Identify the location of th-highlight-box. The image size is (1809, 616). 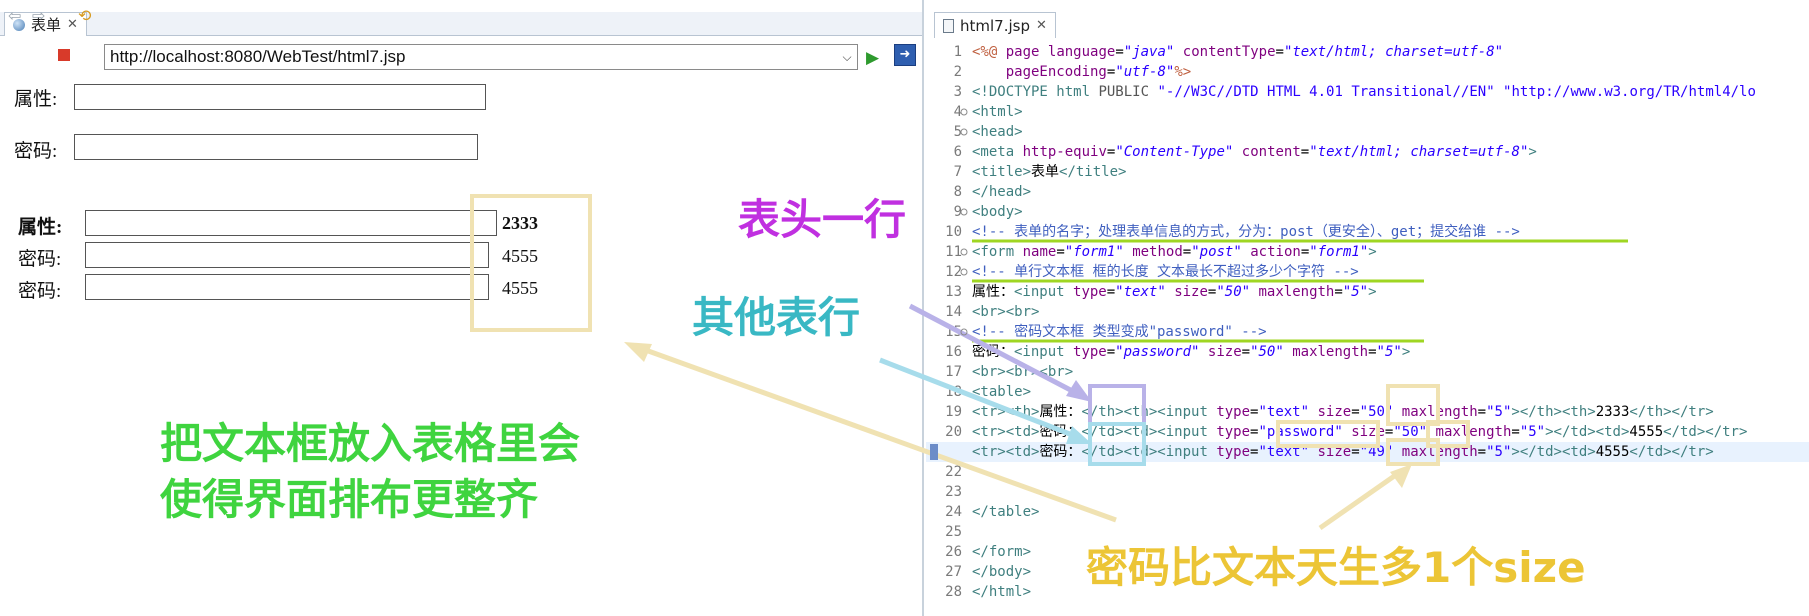
(1117, 405).